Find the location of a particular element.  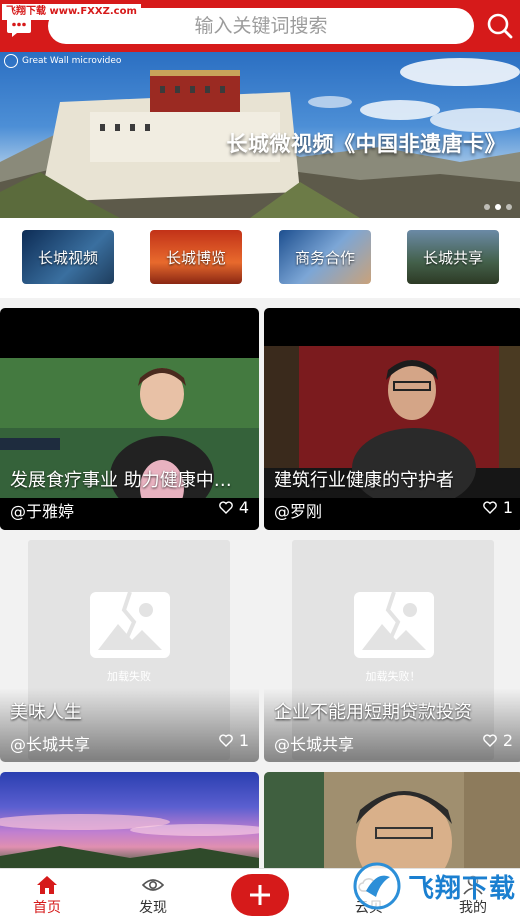

category-label: 商务合作 is located at coordinates (324, 257).